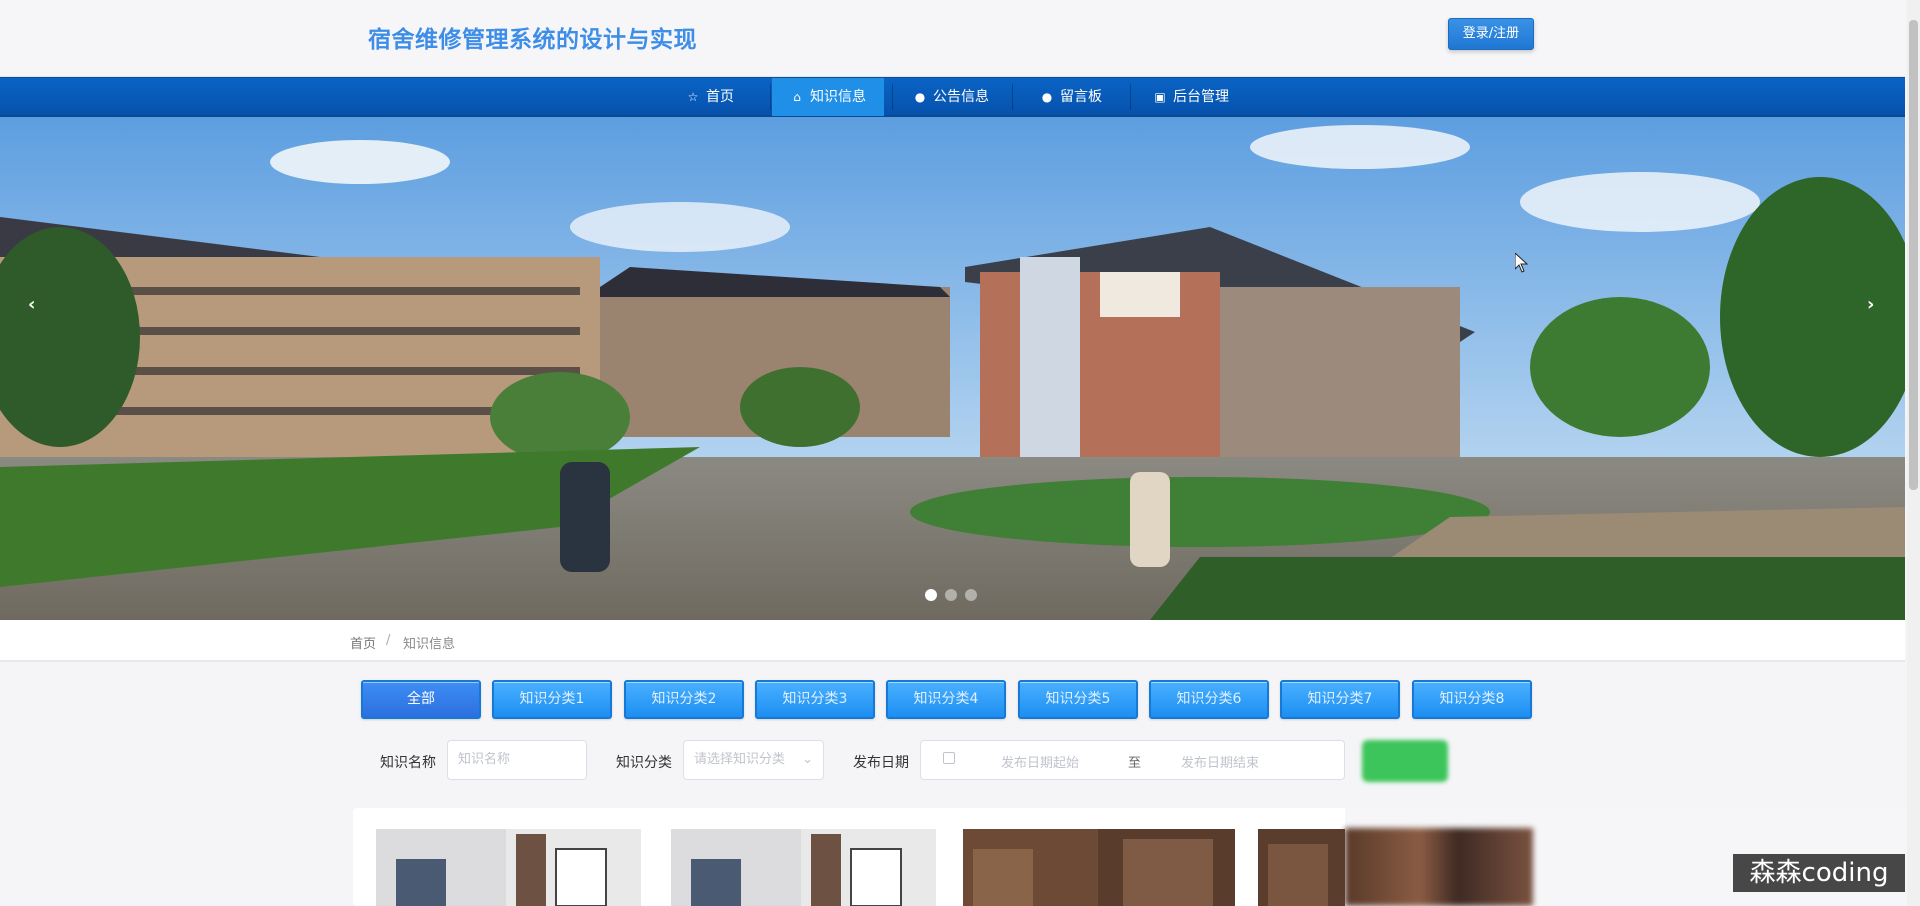  Describe the element at coordinates (1913, 255) in the screenshot. I see `scrollbar-thumb` at that location.